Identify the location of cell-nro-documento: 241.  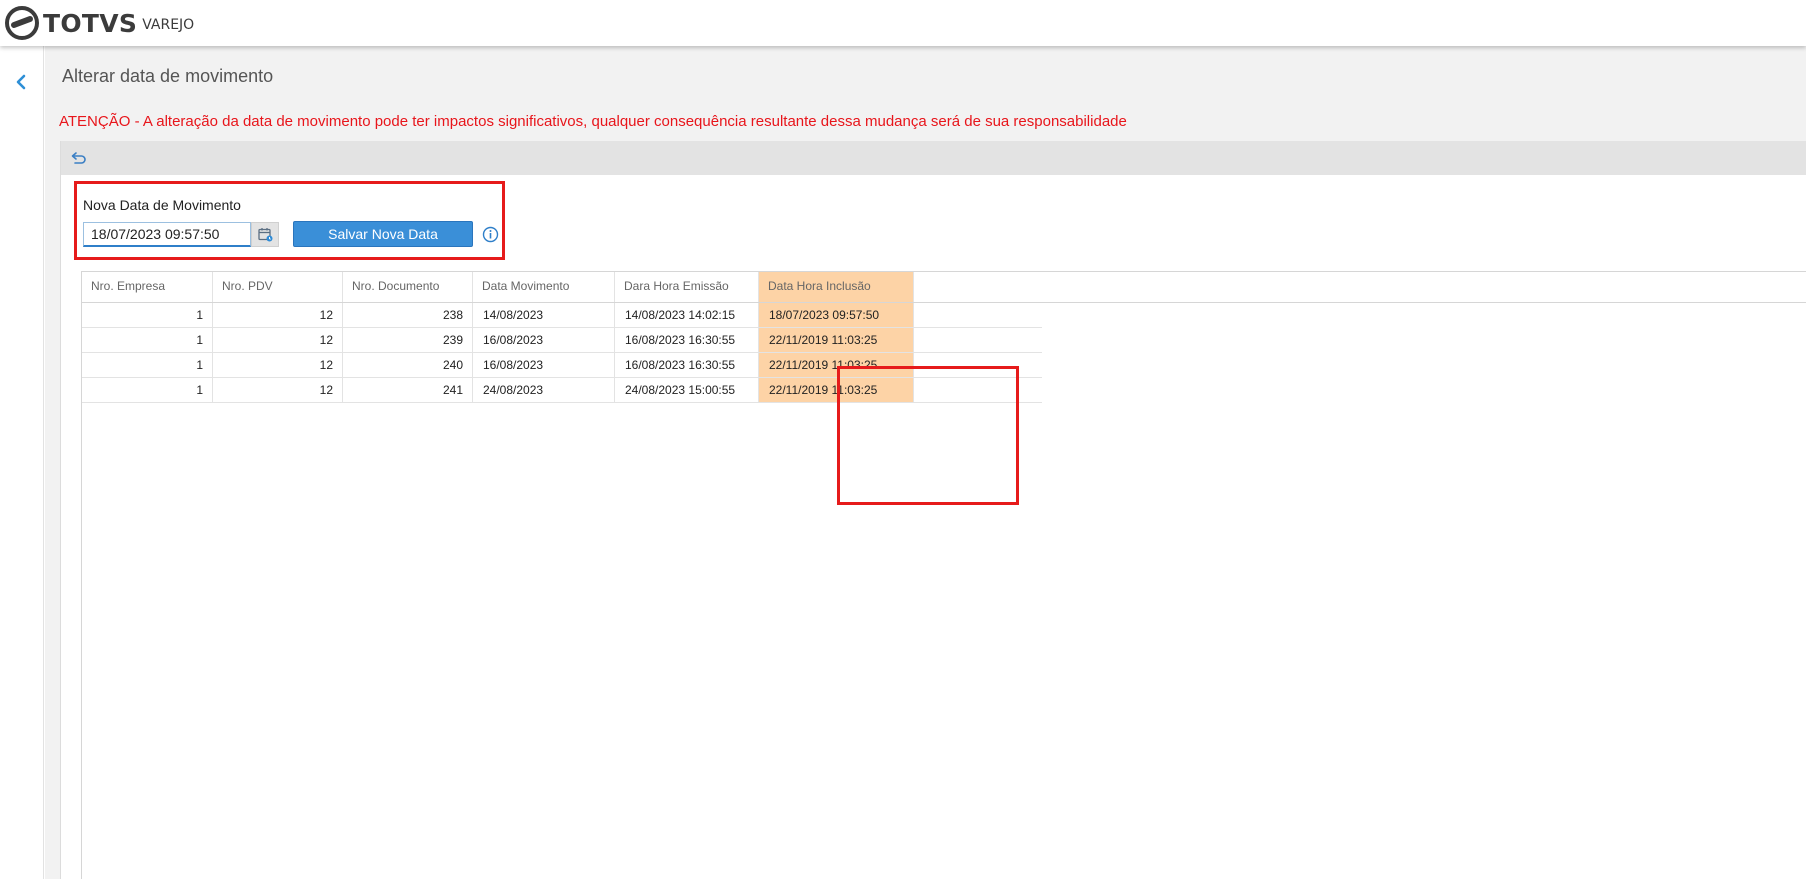
(408, 390).